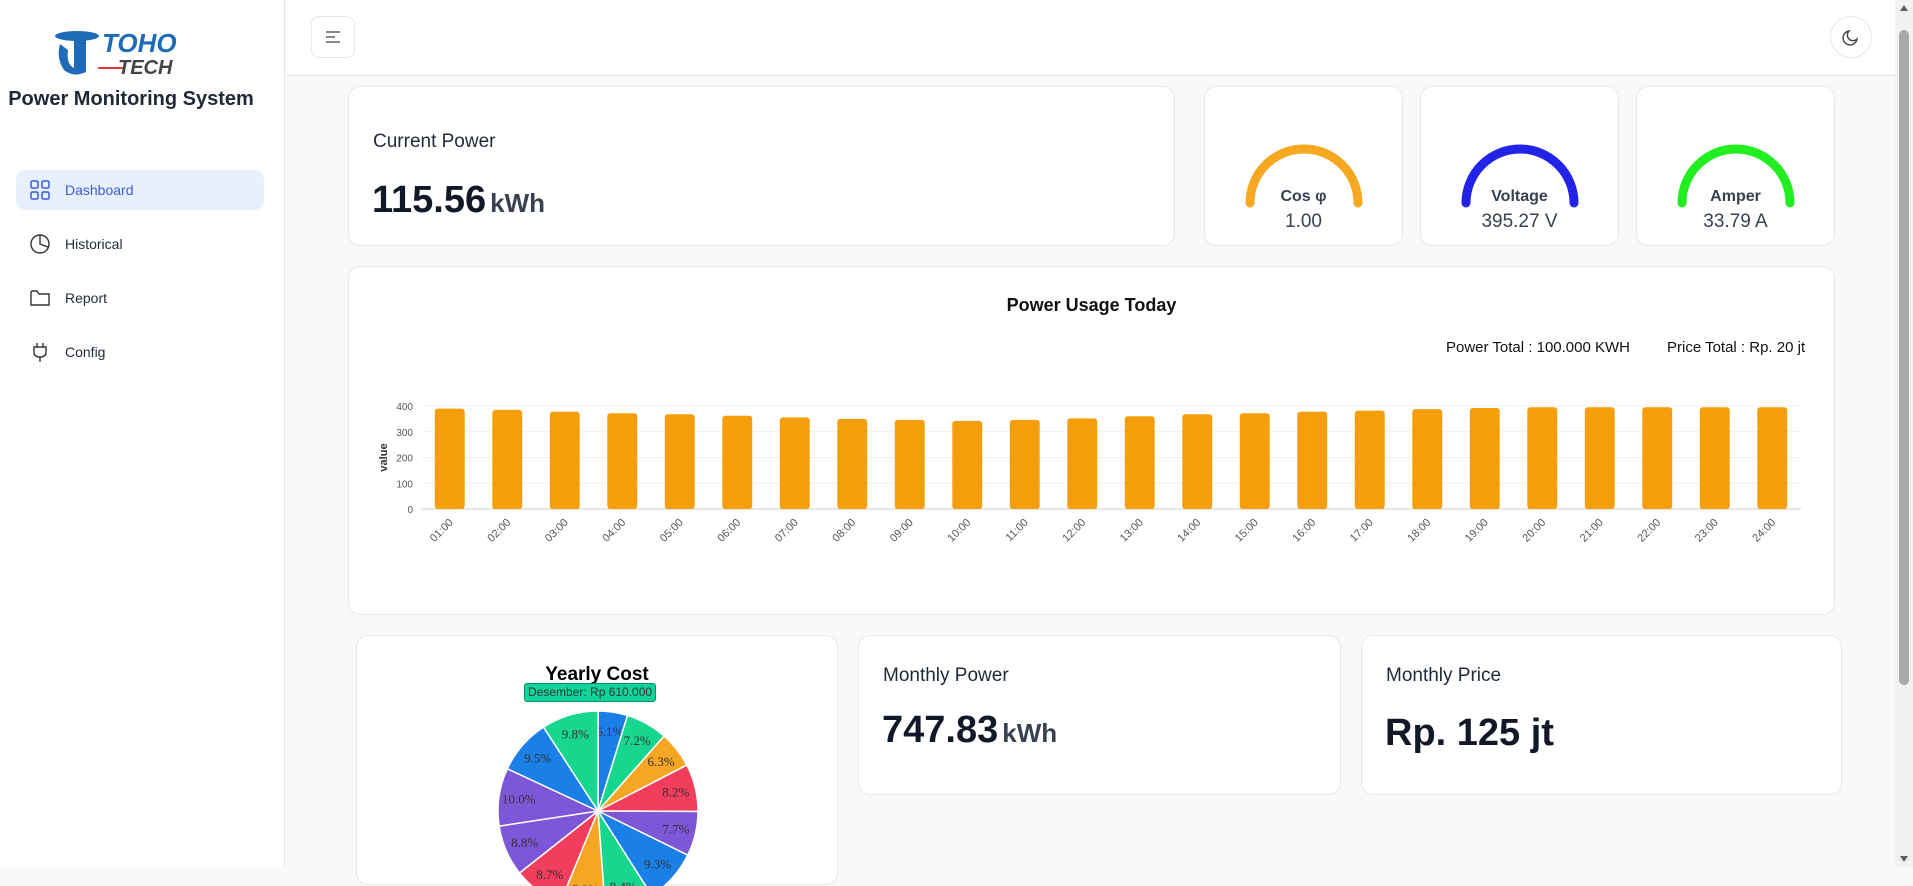 This screenshot has height=886, width=1913. I want to click on scroll-up-arrow-icon, so click(1904, 8).